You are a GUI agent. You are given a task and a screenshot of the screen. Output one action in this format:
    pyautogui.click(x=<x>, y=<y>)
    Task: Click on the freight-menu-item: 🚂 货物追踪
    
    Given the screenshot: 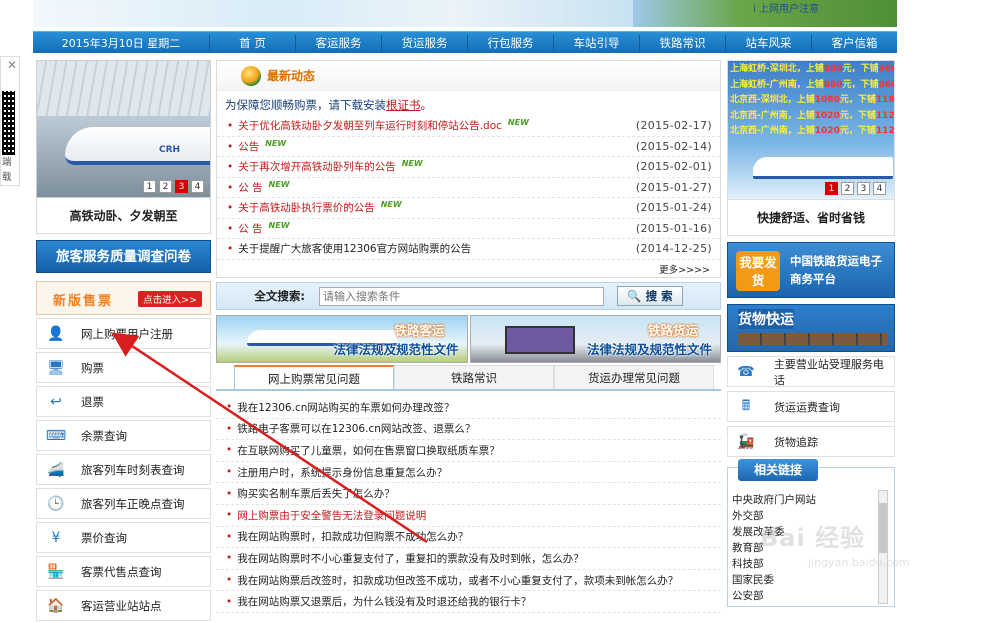 What is the action you would take?
    pyautogui.click(x=811, y=441)
    